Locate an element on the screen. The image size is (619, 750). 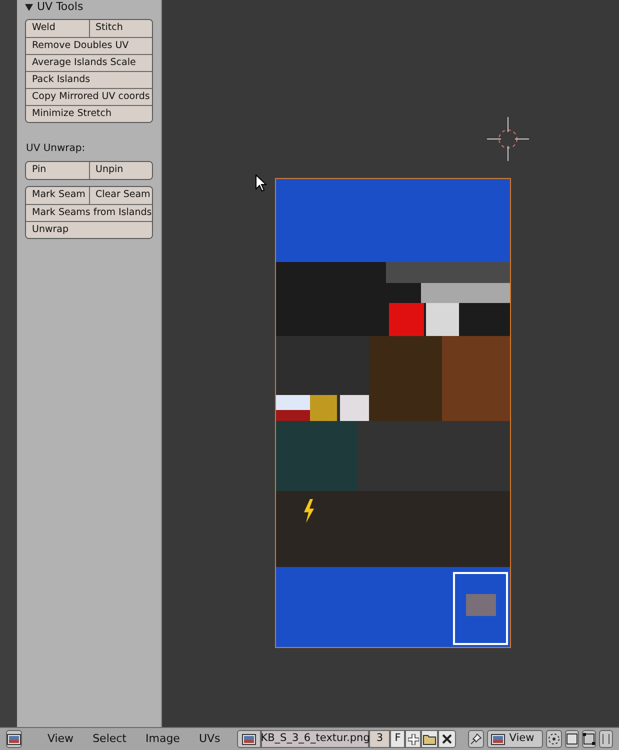
pin-button is located at coordinates (476, 739).